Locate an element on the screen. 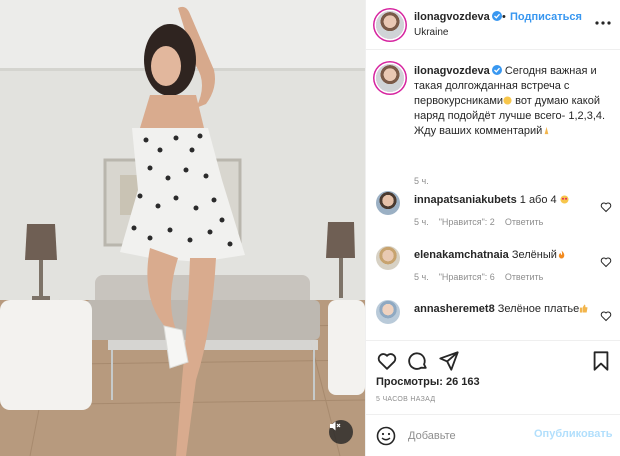 Image resolution: width=620 pixels, height=456 pixels. comment-text: innapatsaniakubets 1 або 4 is located at coordinates (504, 200).